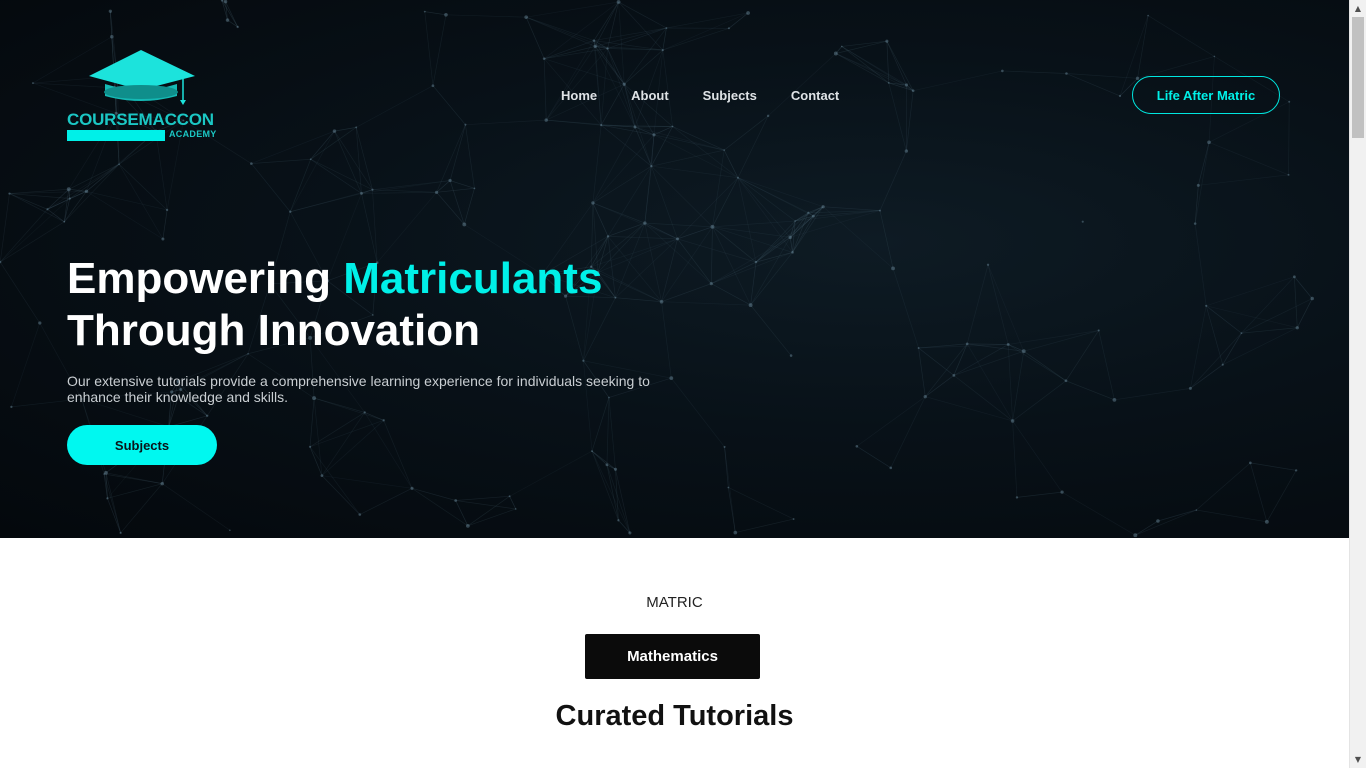 The height and width of the screenshot is (768, 1366). I want to click on brand-tagline: ACADEMY, so click(193, 134).